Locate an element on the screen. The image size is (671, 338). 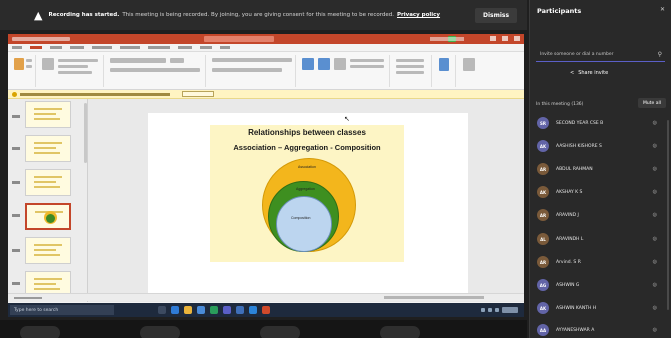
participant-row: AK AKSHAY K S ◎ is located at coordinates (602, 192).